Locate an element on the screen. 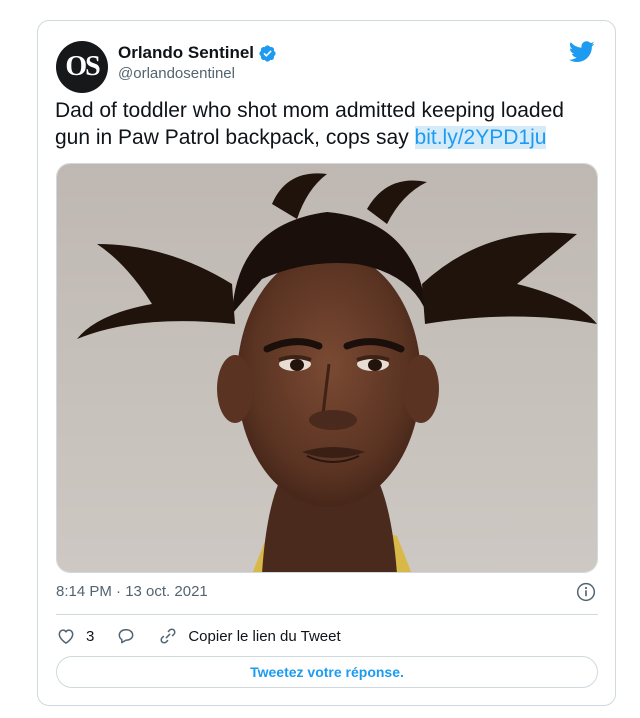 The width and height of the screenshot is (640, 718). tweet-link: bit.ly/2YPD1ju is located at coordinates (480, 137).